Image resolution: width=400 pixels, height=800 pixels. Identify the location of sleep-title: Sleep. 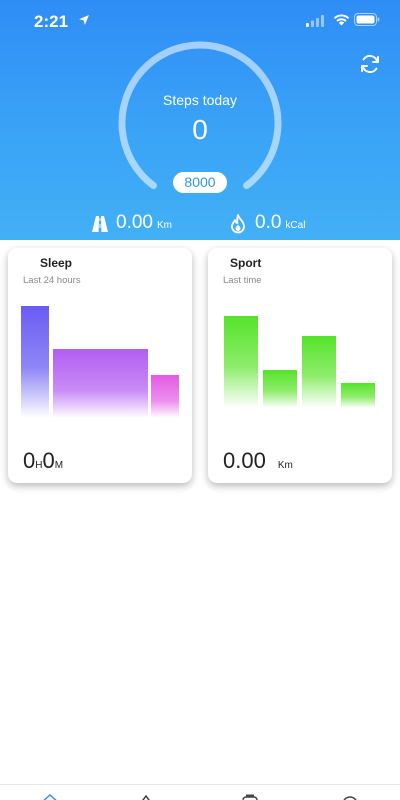
(56, 263).